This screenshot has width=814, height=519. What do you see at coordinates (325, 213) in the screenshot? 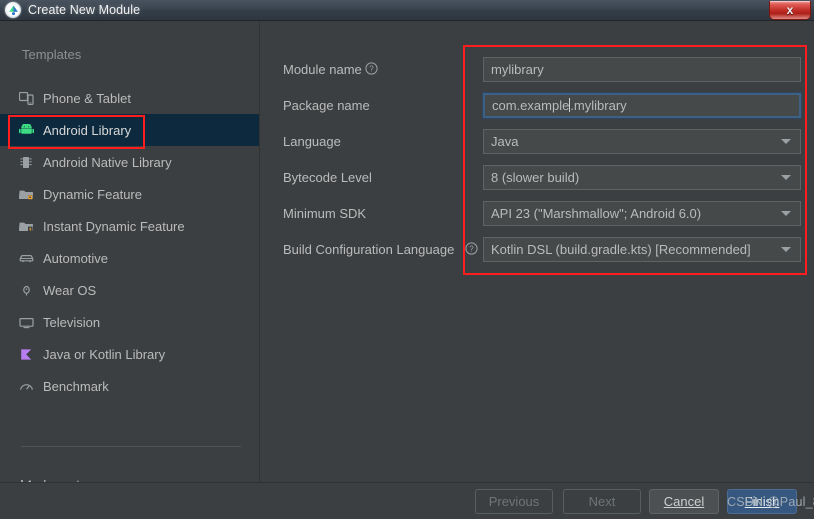
I see `minimum-sdk-label: Minimum SDK` at bounding box center [325, 213].